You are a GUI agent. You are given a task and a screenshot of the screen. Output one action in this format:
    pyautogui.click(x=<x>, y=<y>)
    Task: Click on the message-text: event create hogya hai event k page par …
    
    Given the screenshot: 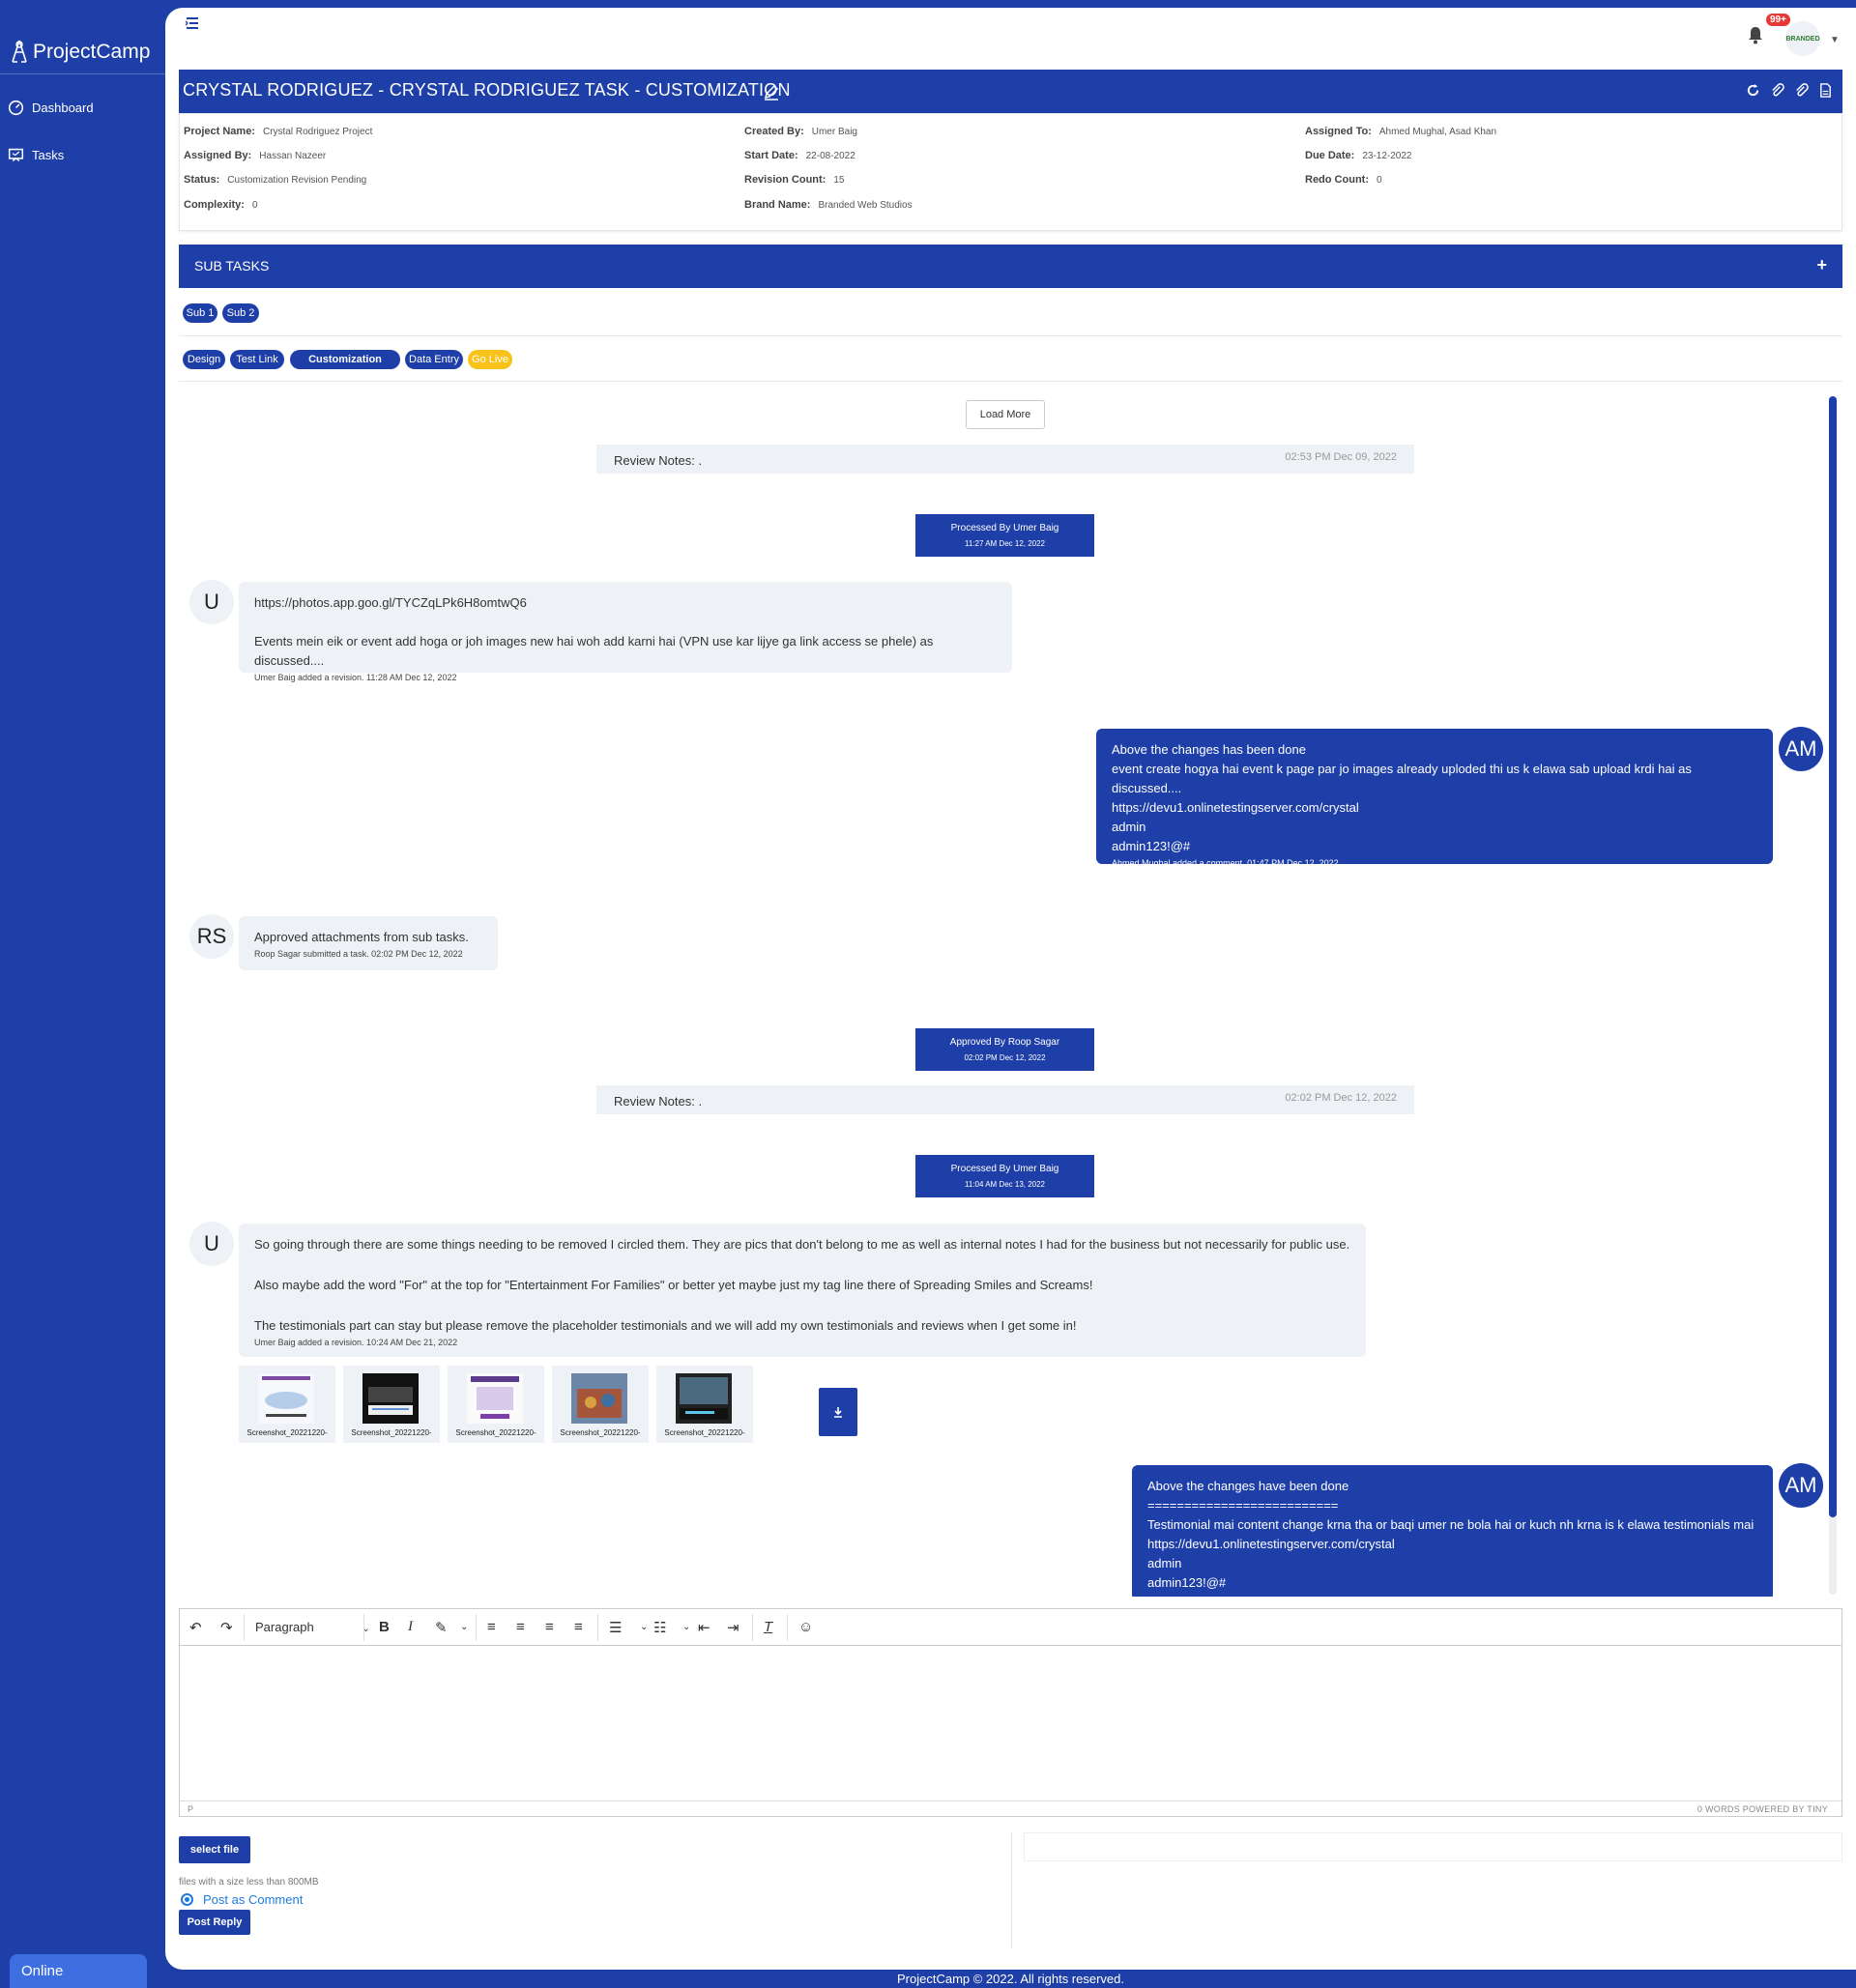 What is the action you would take?
    pyautogui.click(x=1402, y=778)
    